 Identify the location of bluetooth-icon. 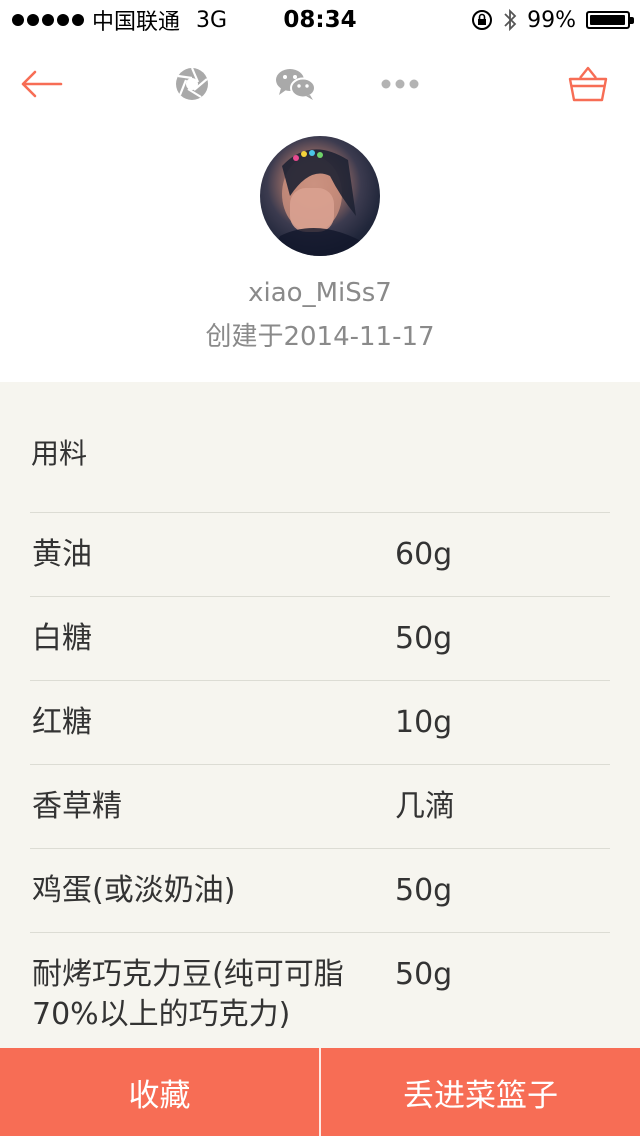
(510, 20).